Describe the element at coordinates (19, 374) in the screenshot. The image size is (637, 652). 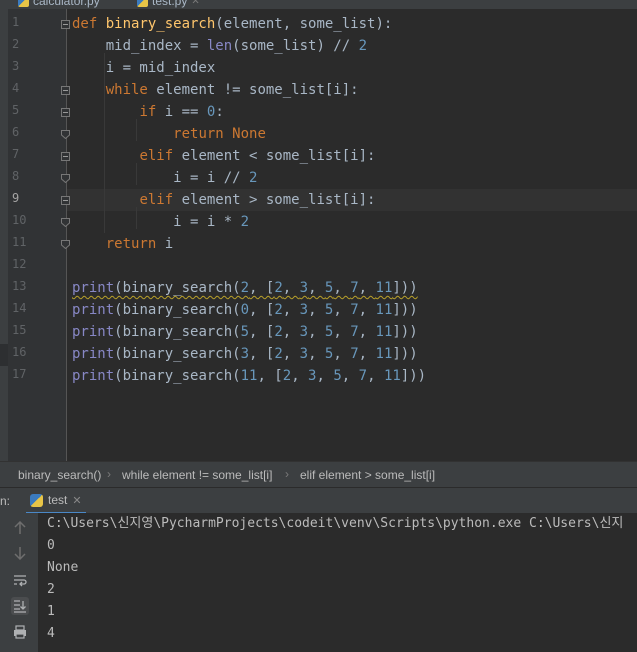
I see `line-number: 17` at that location.